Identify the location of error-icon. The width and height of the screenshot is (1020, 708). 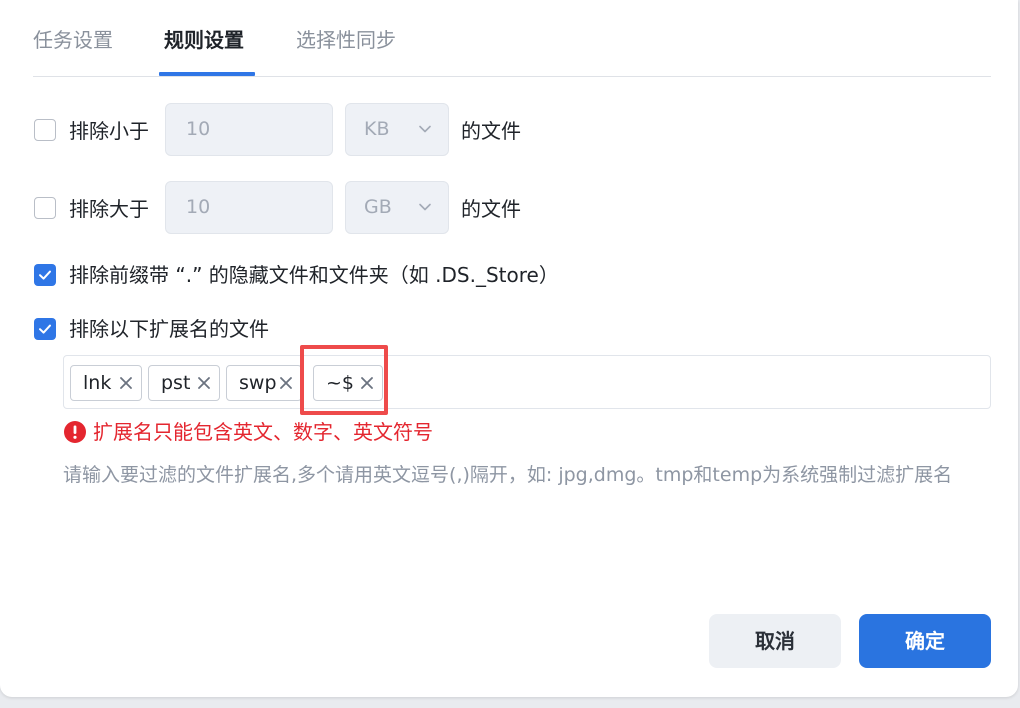
(75, 432).